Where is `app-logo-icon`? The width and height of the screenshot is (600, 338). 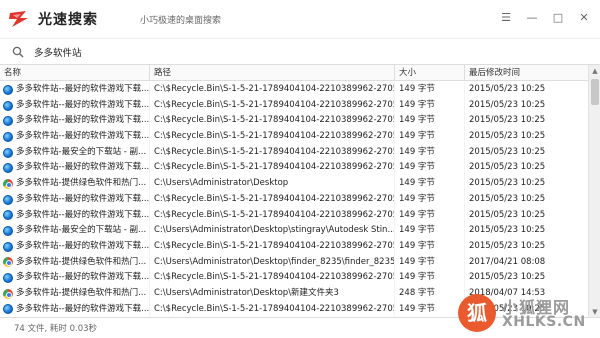 app-logo-icon is located at coordinates (18, 19).